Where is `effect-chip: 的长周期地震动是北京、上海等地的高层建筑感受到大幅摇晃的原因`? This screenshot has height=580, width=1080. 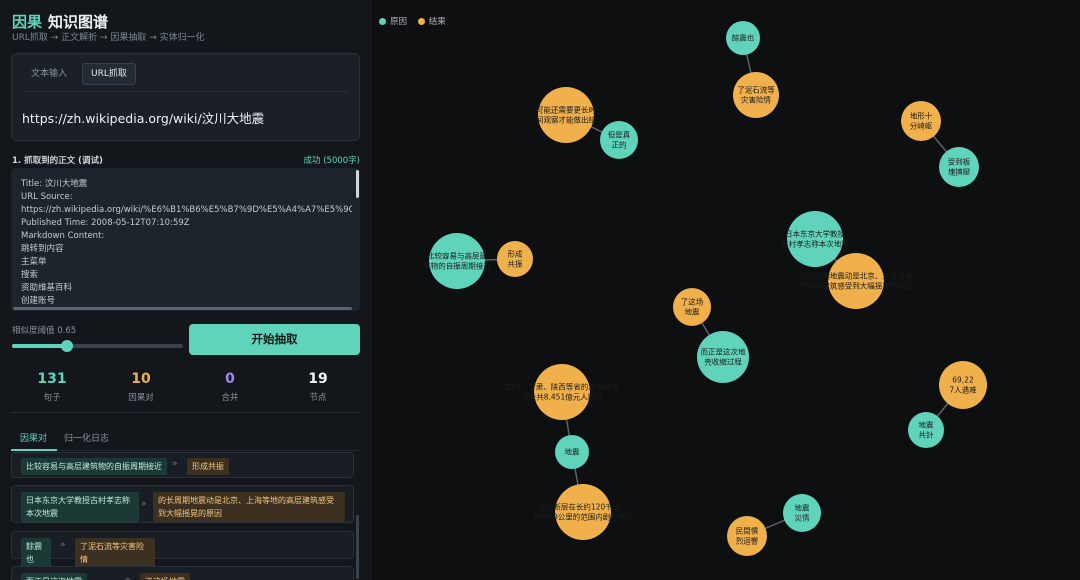 effect-chip: 的长周期地震动是北京、上海等地的高层建筑感受到大幅摇晃的原因 is located at coordinates (249, 507).